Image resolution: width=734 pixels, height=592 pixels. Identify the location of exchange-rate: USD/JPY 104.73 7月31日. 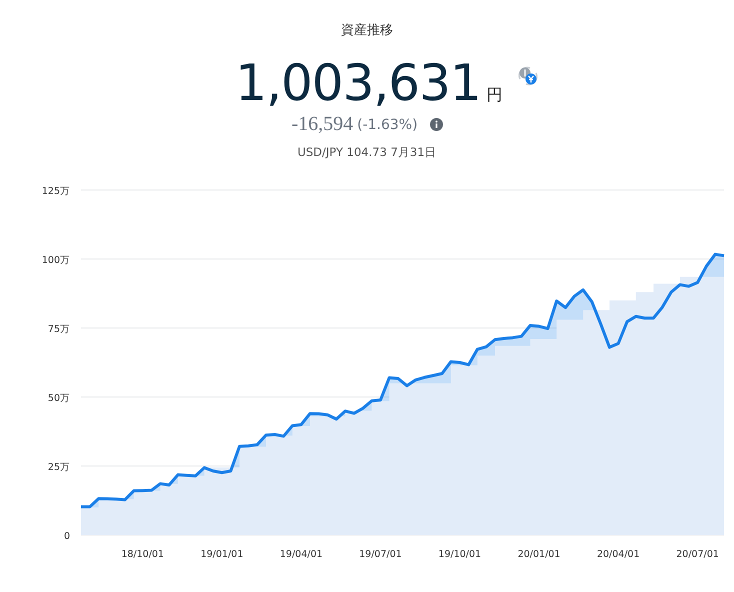
(367, 152).